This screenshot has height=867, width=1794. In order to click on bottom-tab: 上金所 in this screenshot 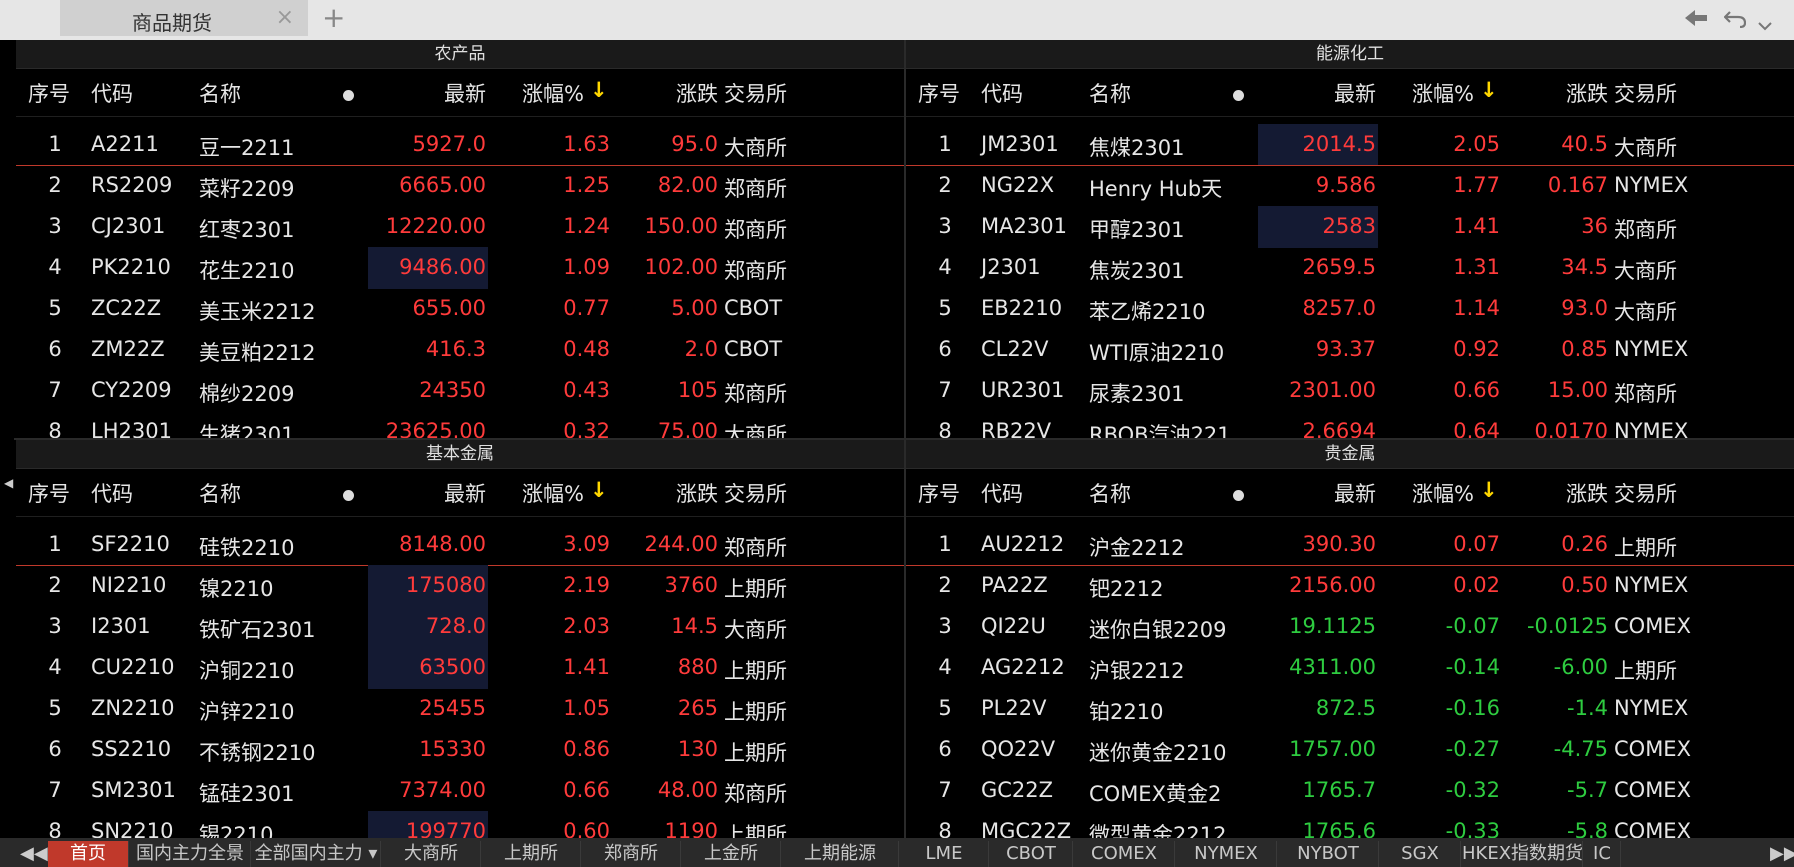, I will do `click(731, 854)`.